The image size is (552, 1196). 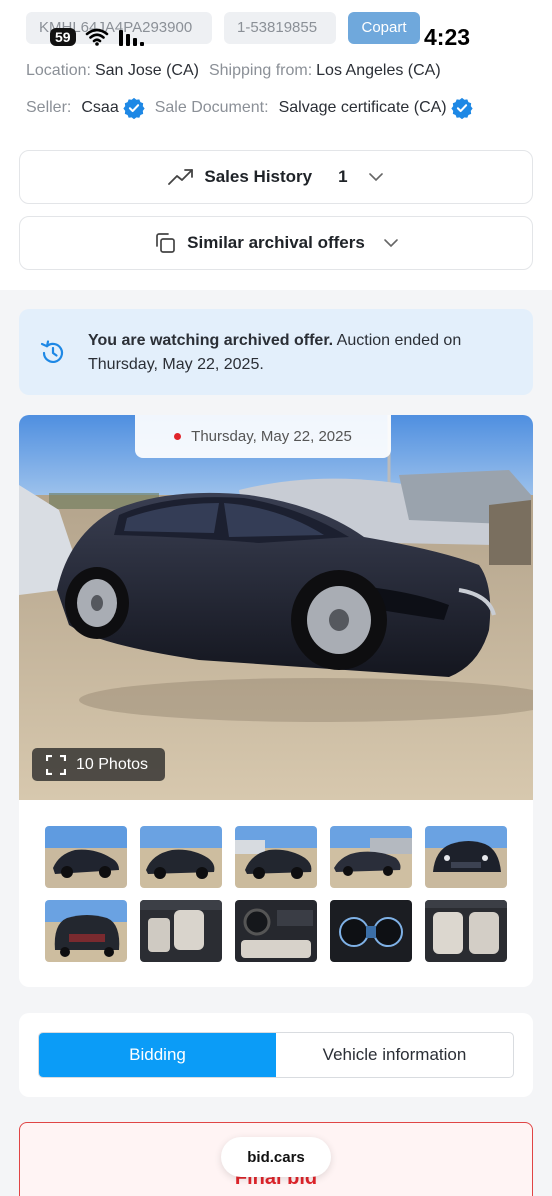 What do you see at coordinates (178, 436) in the screenshot?
I see `live-dot` at bounding box center [178, 436].